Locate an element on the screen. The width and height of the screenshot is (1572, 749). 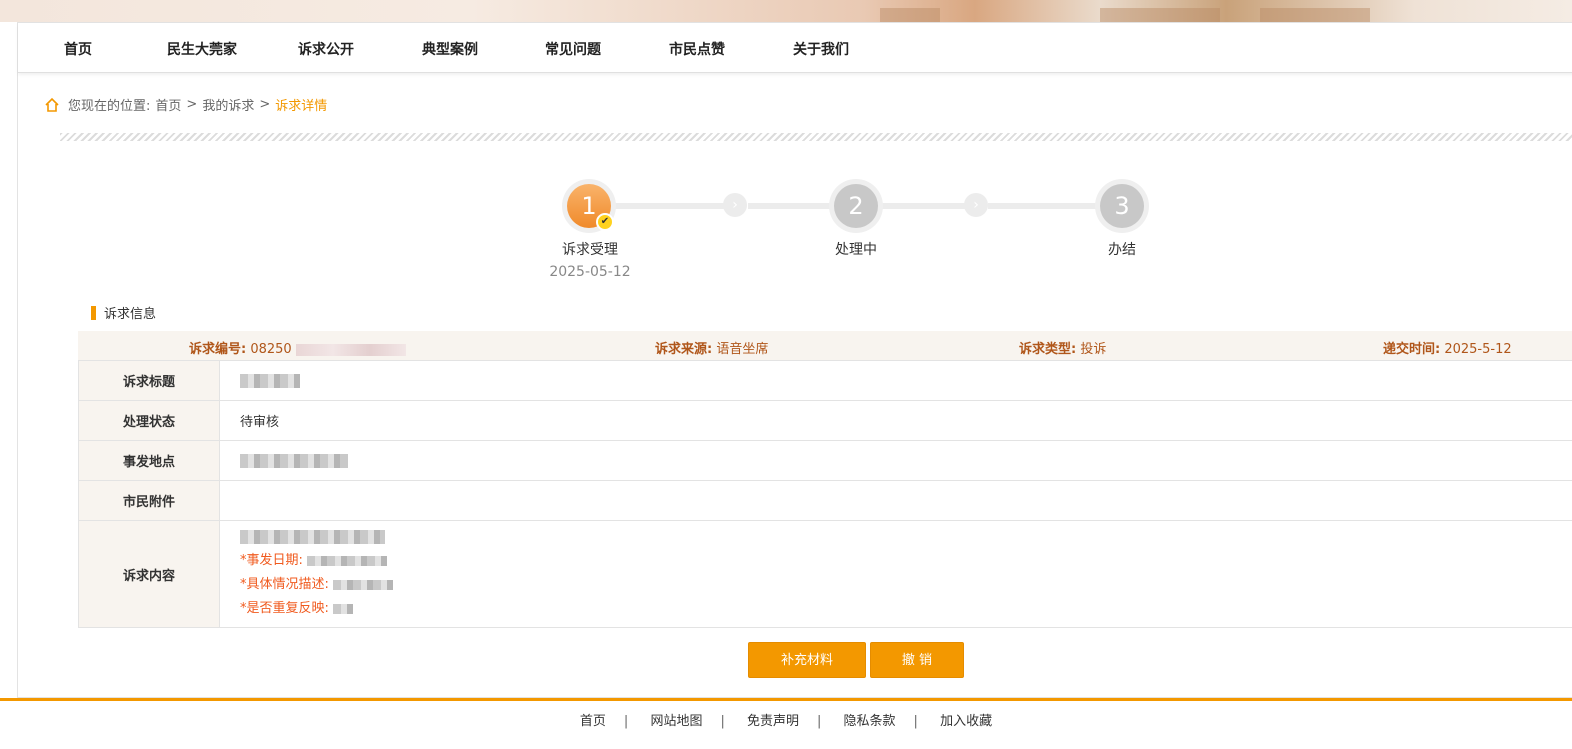
step-1-circle: 1 ✔ is located at coordinates (589, 206).